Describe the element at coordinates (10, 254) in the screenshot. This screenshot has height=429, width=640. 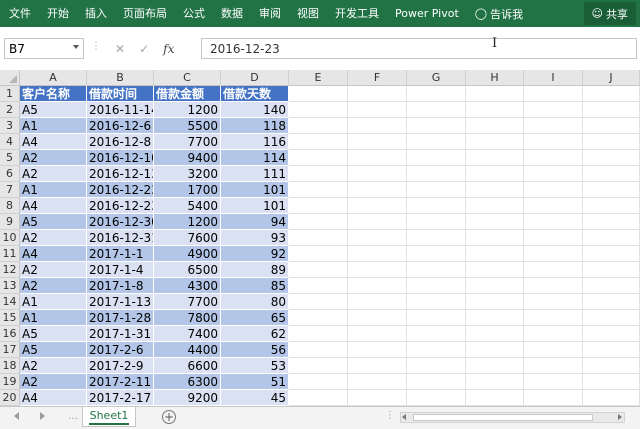
I see `row-header: 11` at that location.